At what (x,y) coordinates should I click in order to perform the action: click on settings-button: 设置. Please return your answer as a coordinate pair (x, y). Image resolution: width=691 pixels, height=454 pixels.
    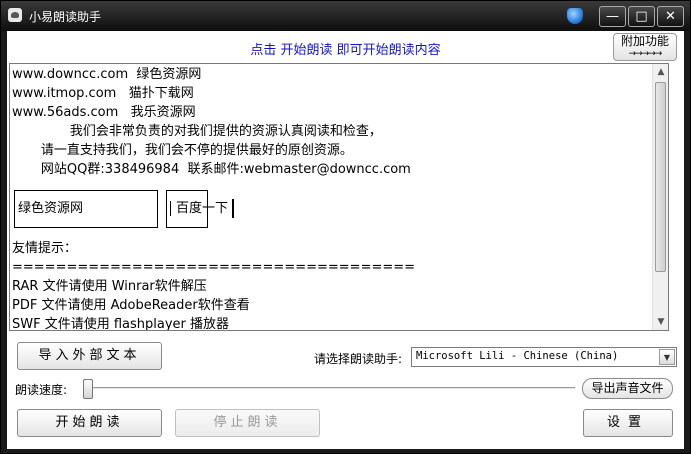
    Looking at the image, I should click on (628, 423).